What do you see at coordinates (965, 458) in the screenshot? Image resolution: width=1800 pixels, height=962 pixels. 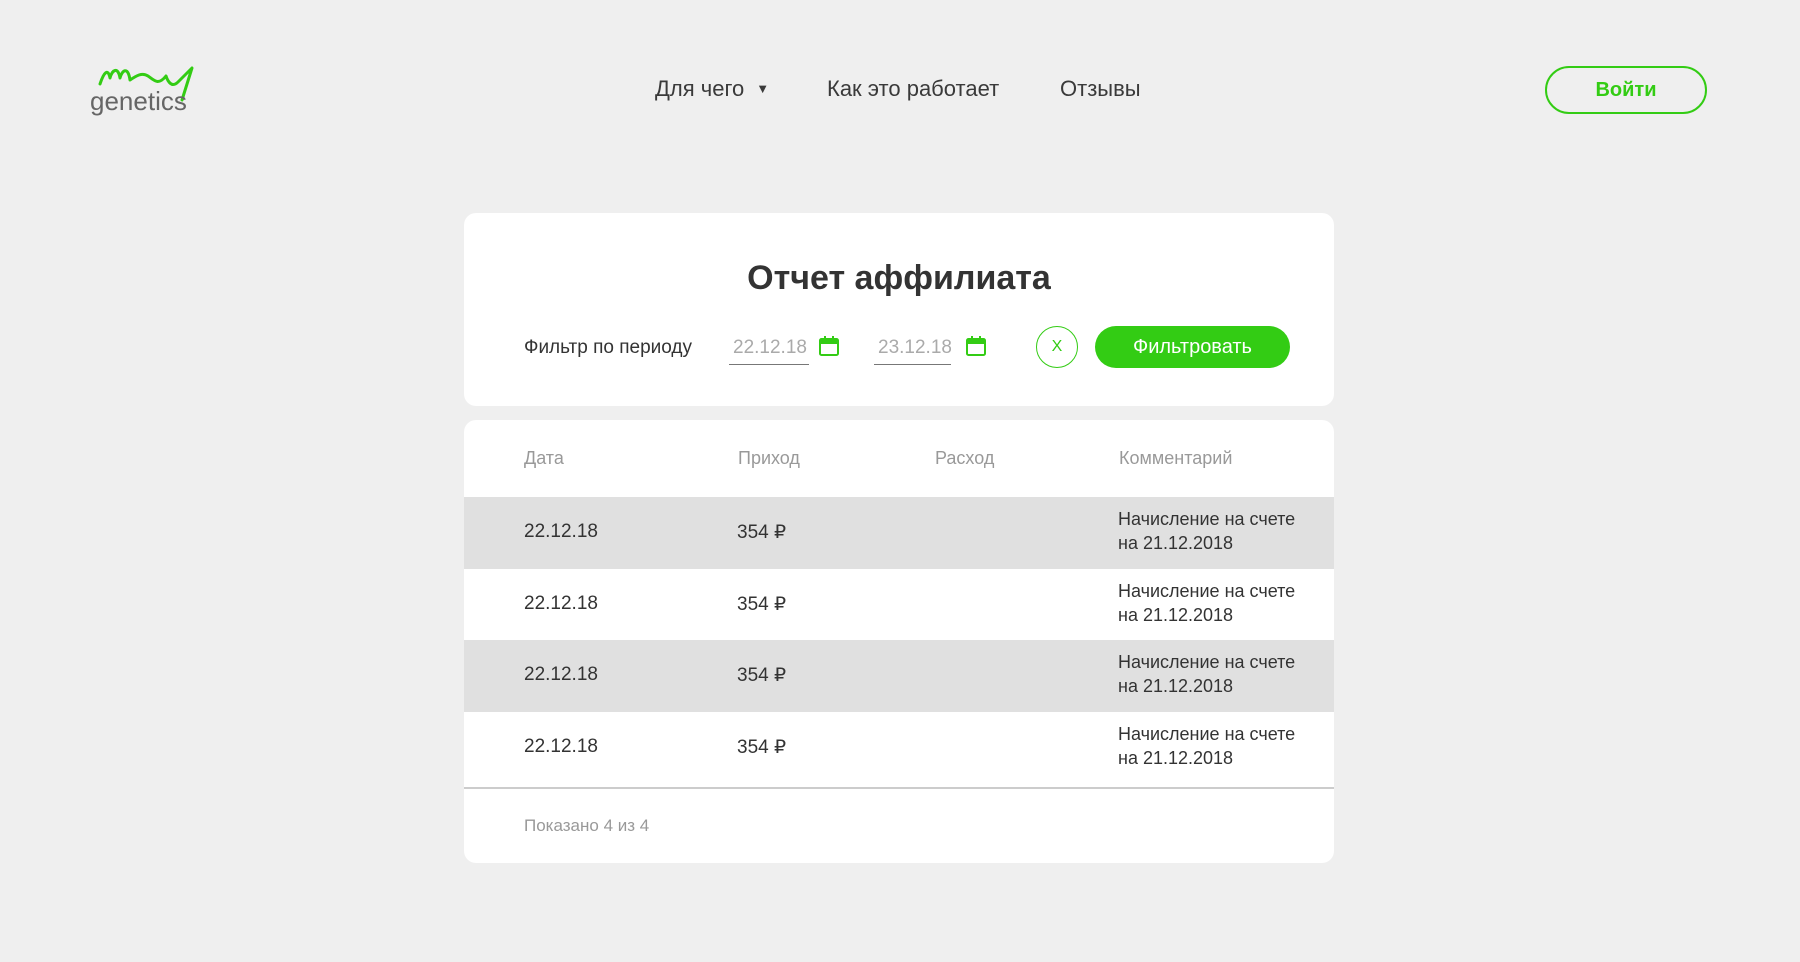 I see `column-header-expense: Расход` at bounding box center [965, 458].